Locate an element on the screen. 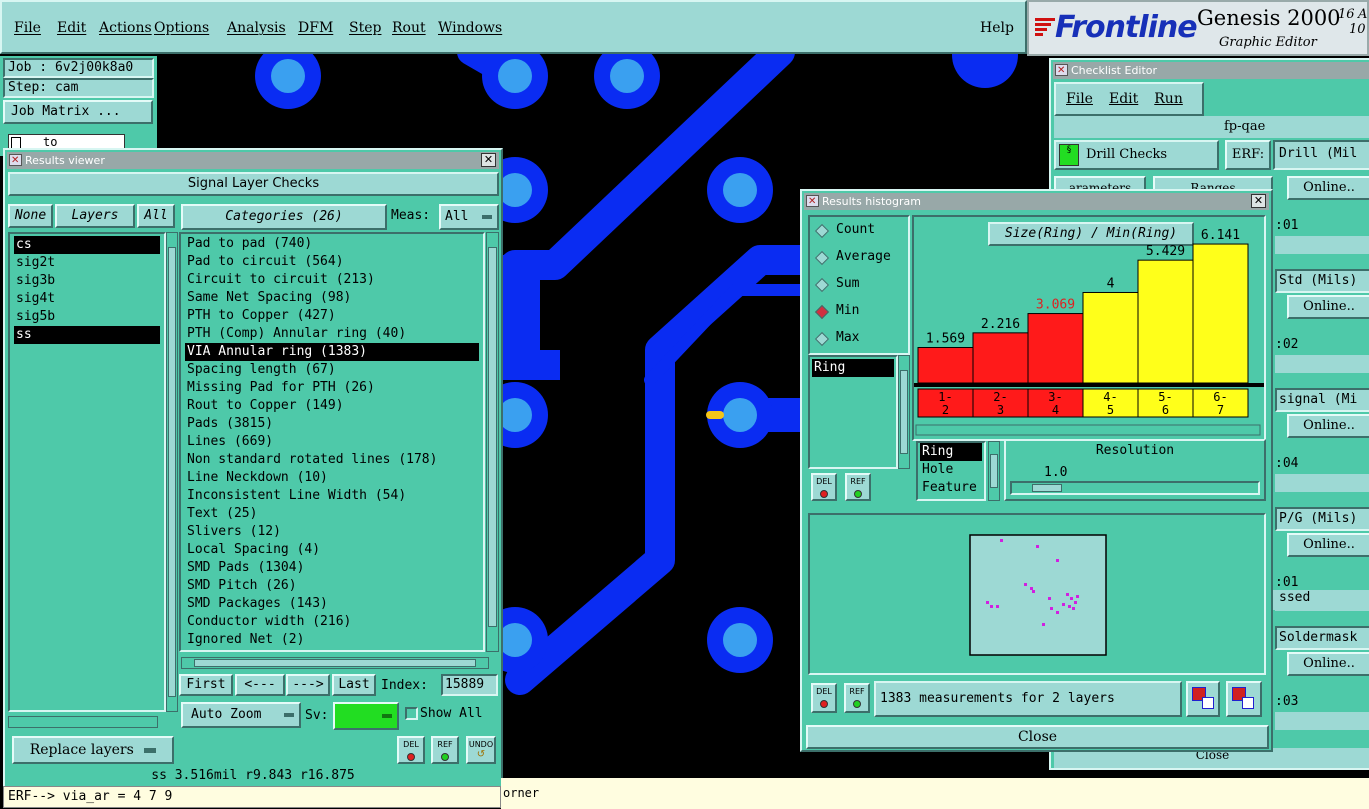  category-item: VIA Annular ring (1383) is located at coordinates (332, 352).